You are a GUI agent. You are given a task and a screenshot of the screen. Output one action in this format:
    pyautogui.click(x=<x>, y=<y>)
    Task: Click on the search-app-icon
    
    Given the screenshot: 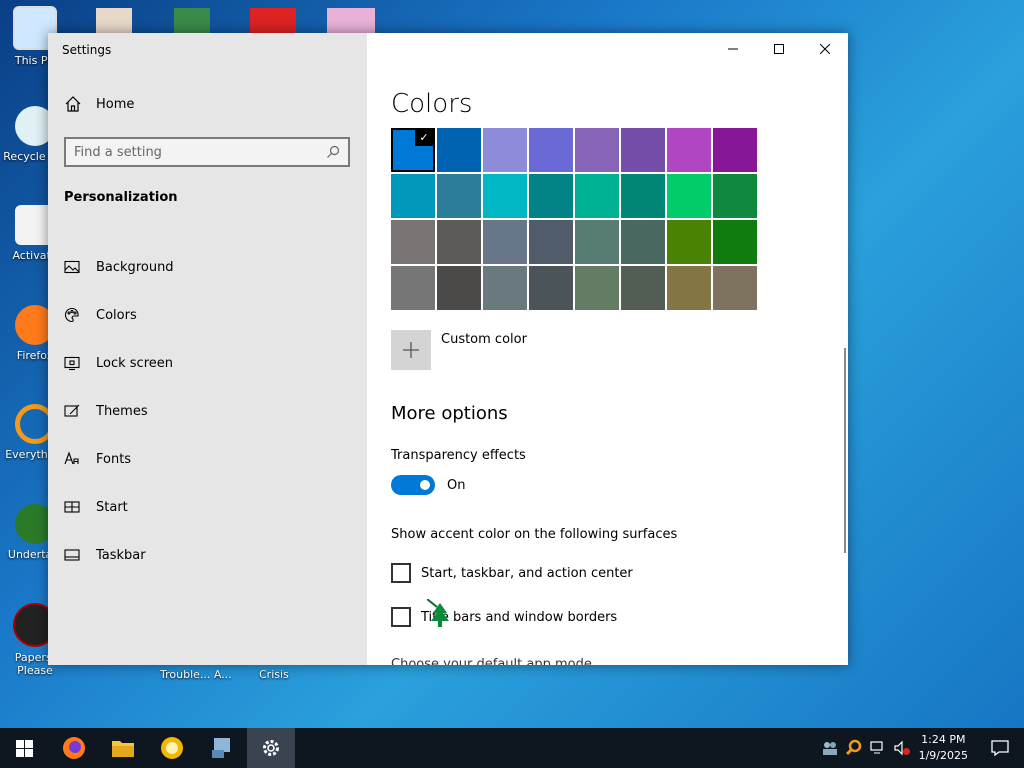 What is the action you would take?
    pyautogui.click(x=854, y=748)
    